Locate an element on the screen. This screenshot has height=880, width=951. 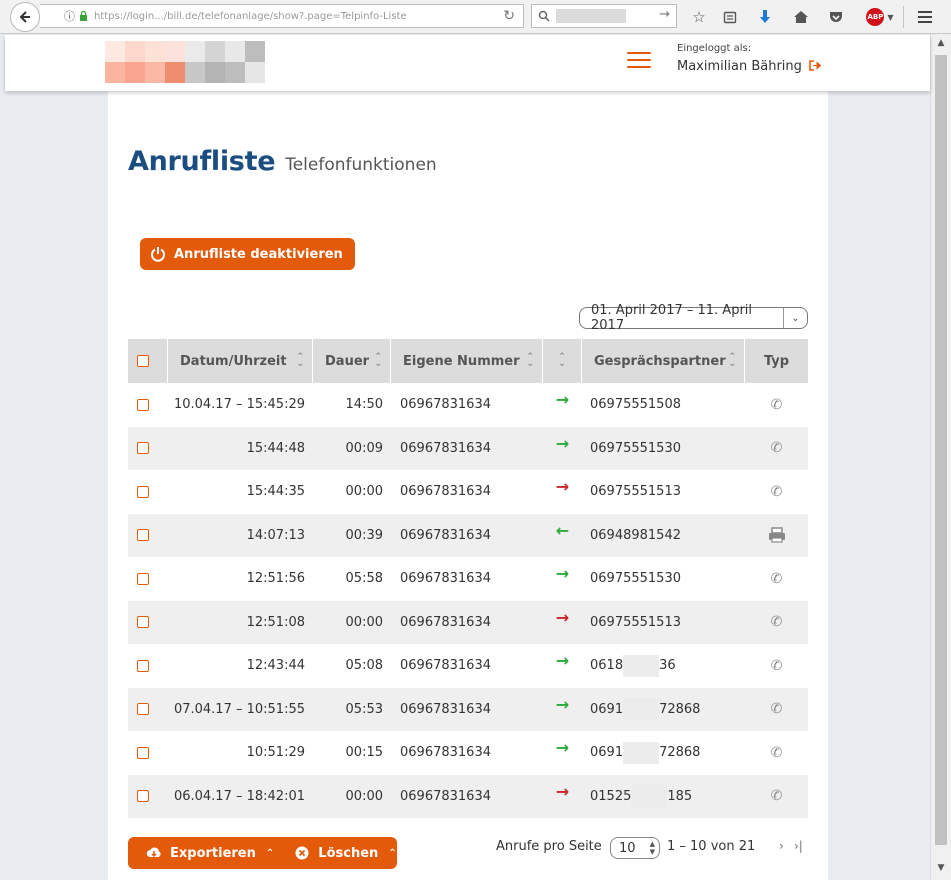
date-range-select: 01. April 2017 – 11. April 2017 ⌄ is located at coordinates (693, 318).